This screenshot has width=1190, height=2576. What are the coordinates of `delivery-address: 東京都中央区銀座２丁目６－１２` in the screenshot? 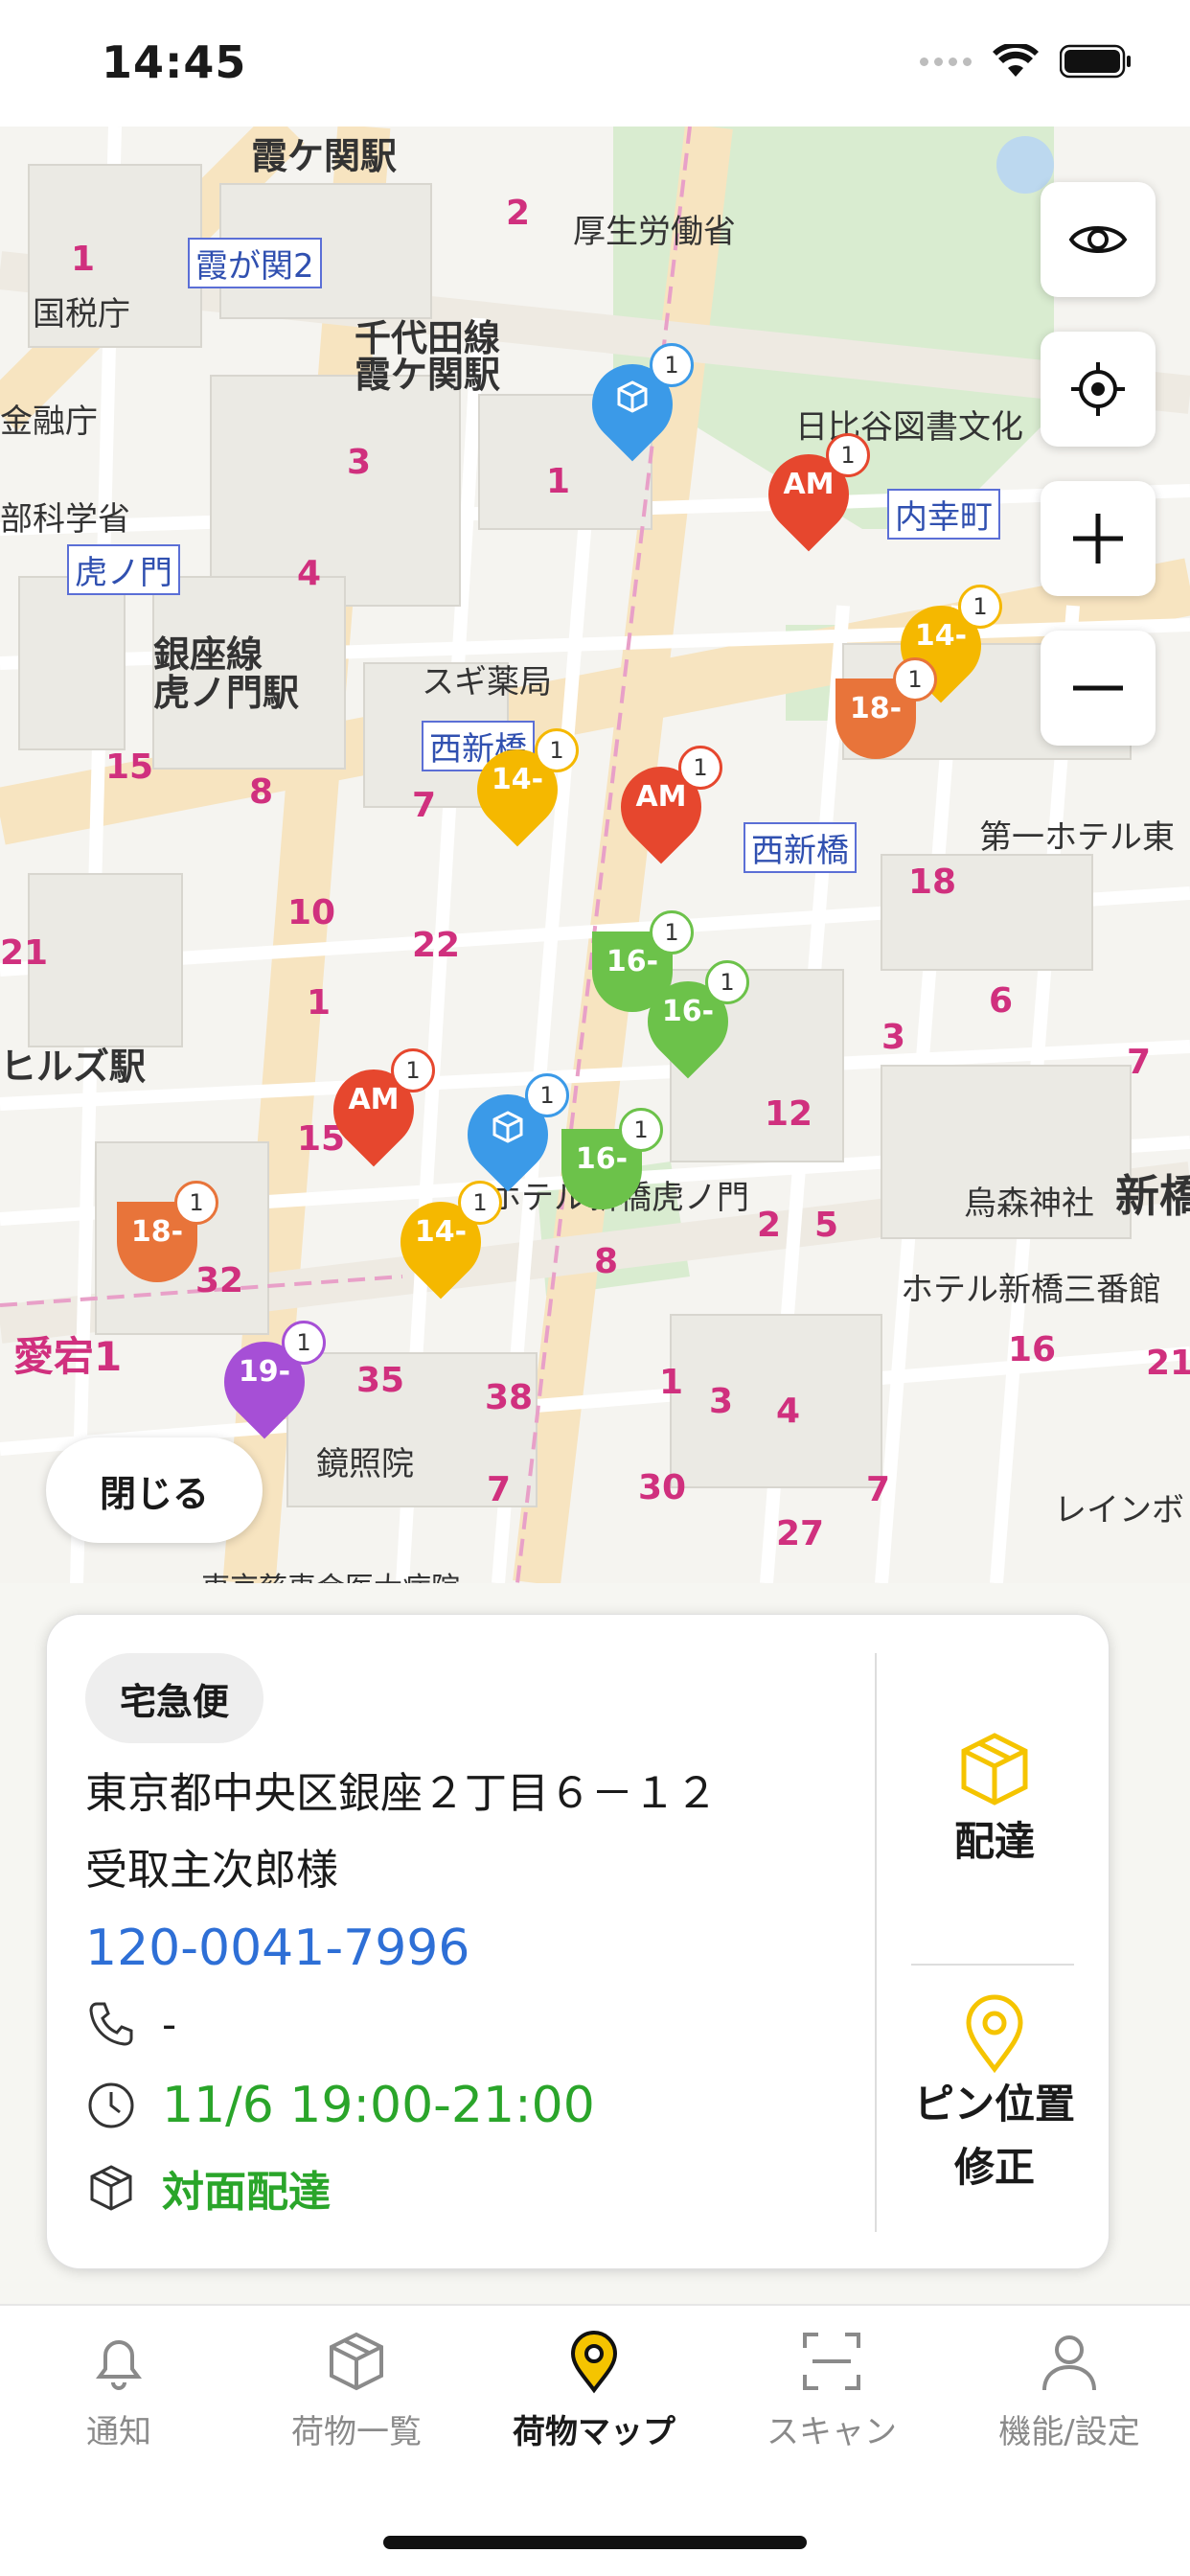 It's located at (402, 1793).